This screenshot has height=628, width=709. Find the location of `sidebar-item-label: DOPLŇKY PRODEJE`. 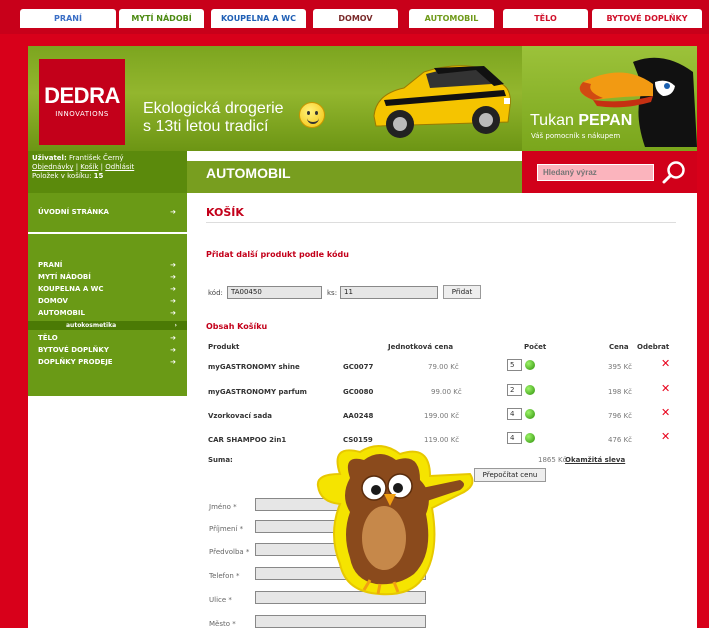

sidebar-item-label: DOPLŇKY PRODEJE is located at coordinates (75, 362).